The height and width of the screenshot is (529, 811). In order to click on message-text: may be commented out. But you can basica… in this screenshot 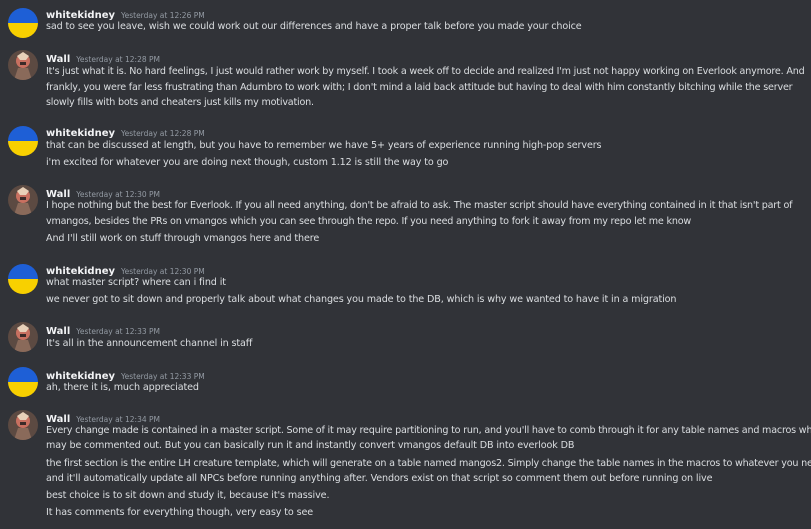, I will do `click(310, 445)`.